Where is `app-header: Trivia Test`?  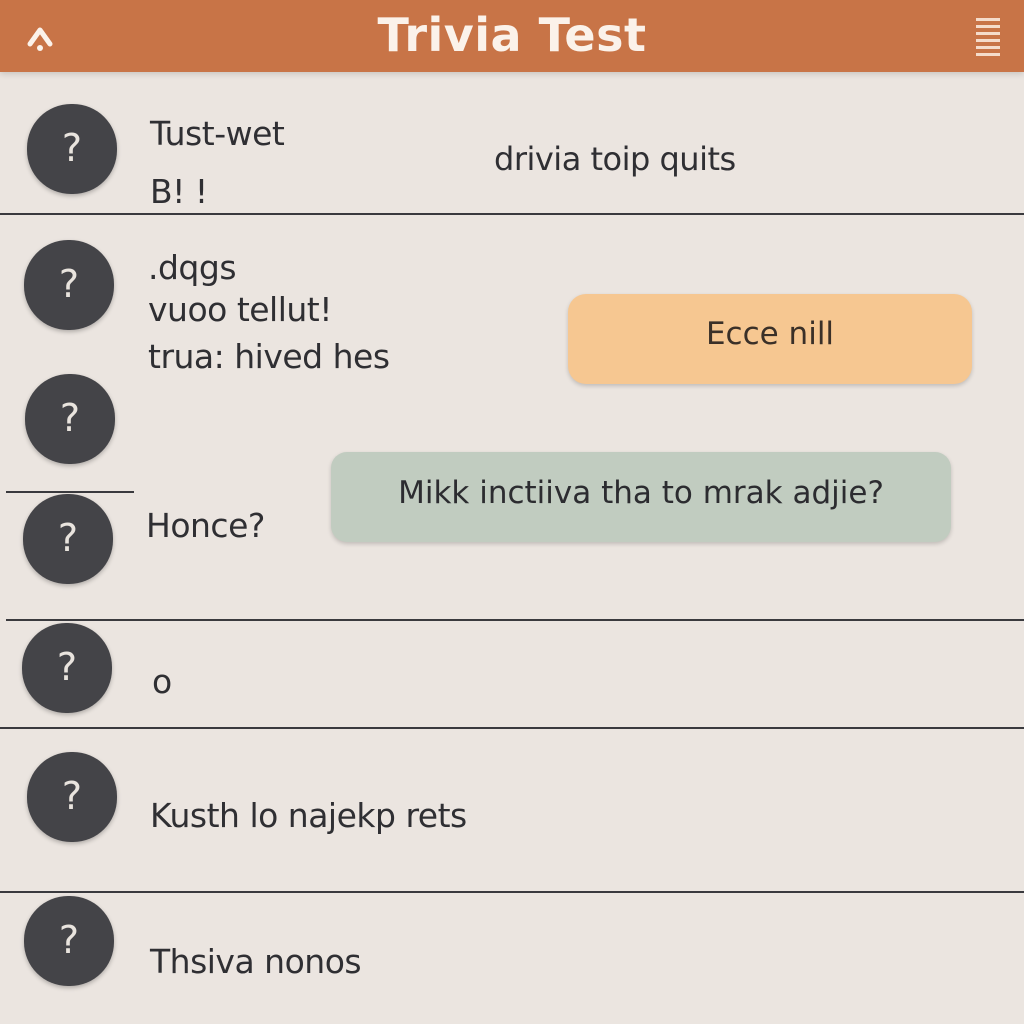 app-header: Trivia Test is located at coordinates (512, 36).